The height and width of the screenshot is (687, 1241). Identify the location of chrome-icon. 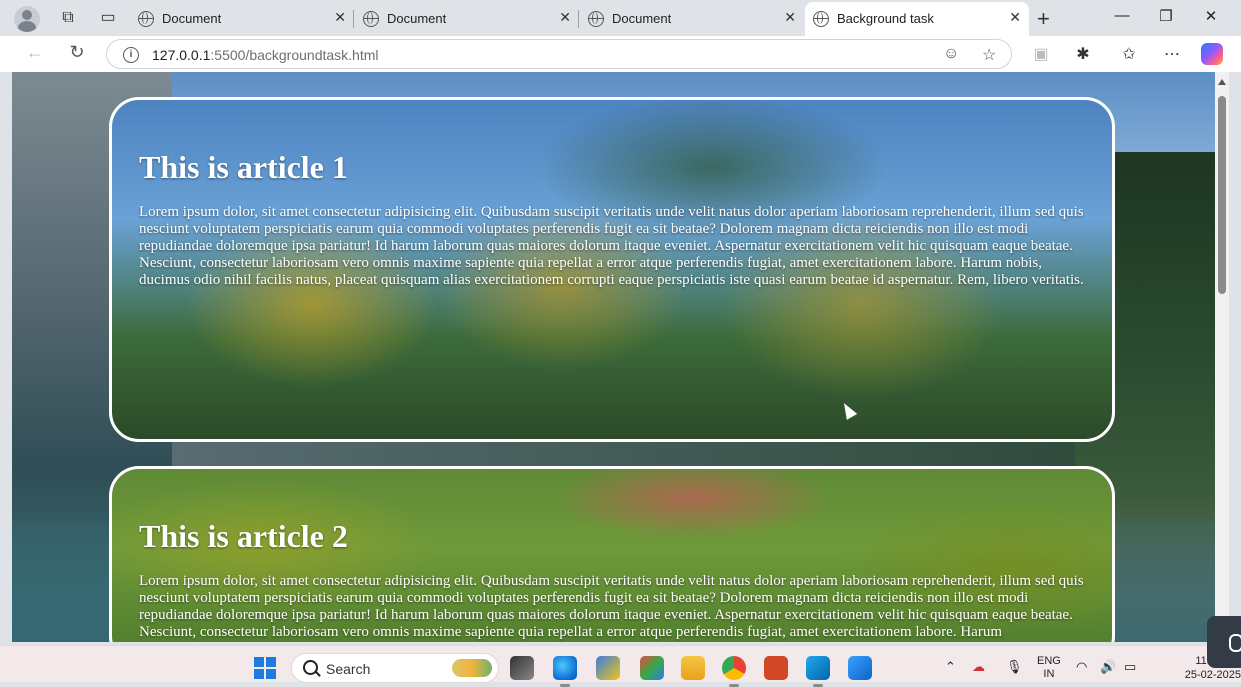
(734, 671).